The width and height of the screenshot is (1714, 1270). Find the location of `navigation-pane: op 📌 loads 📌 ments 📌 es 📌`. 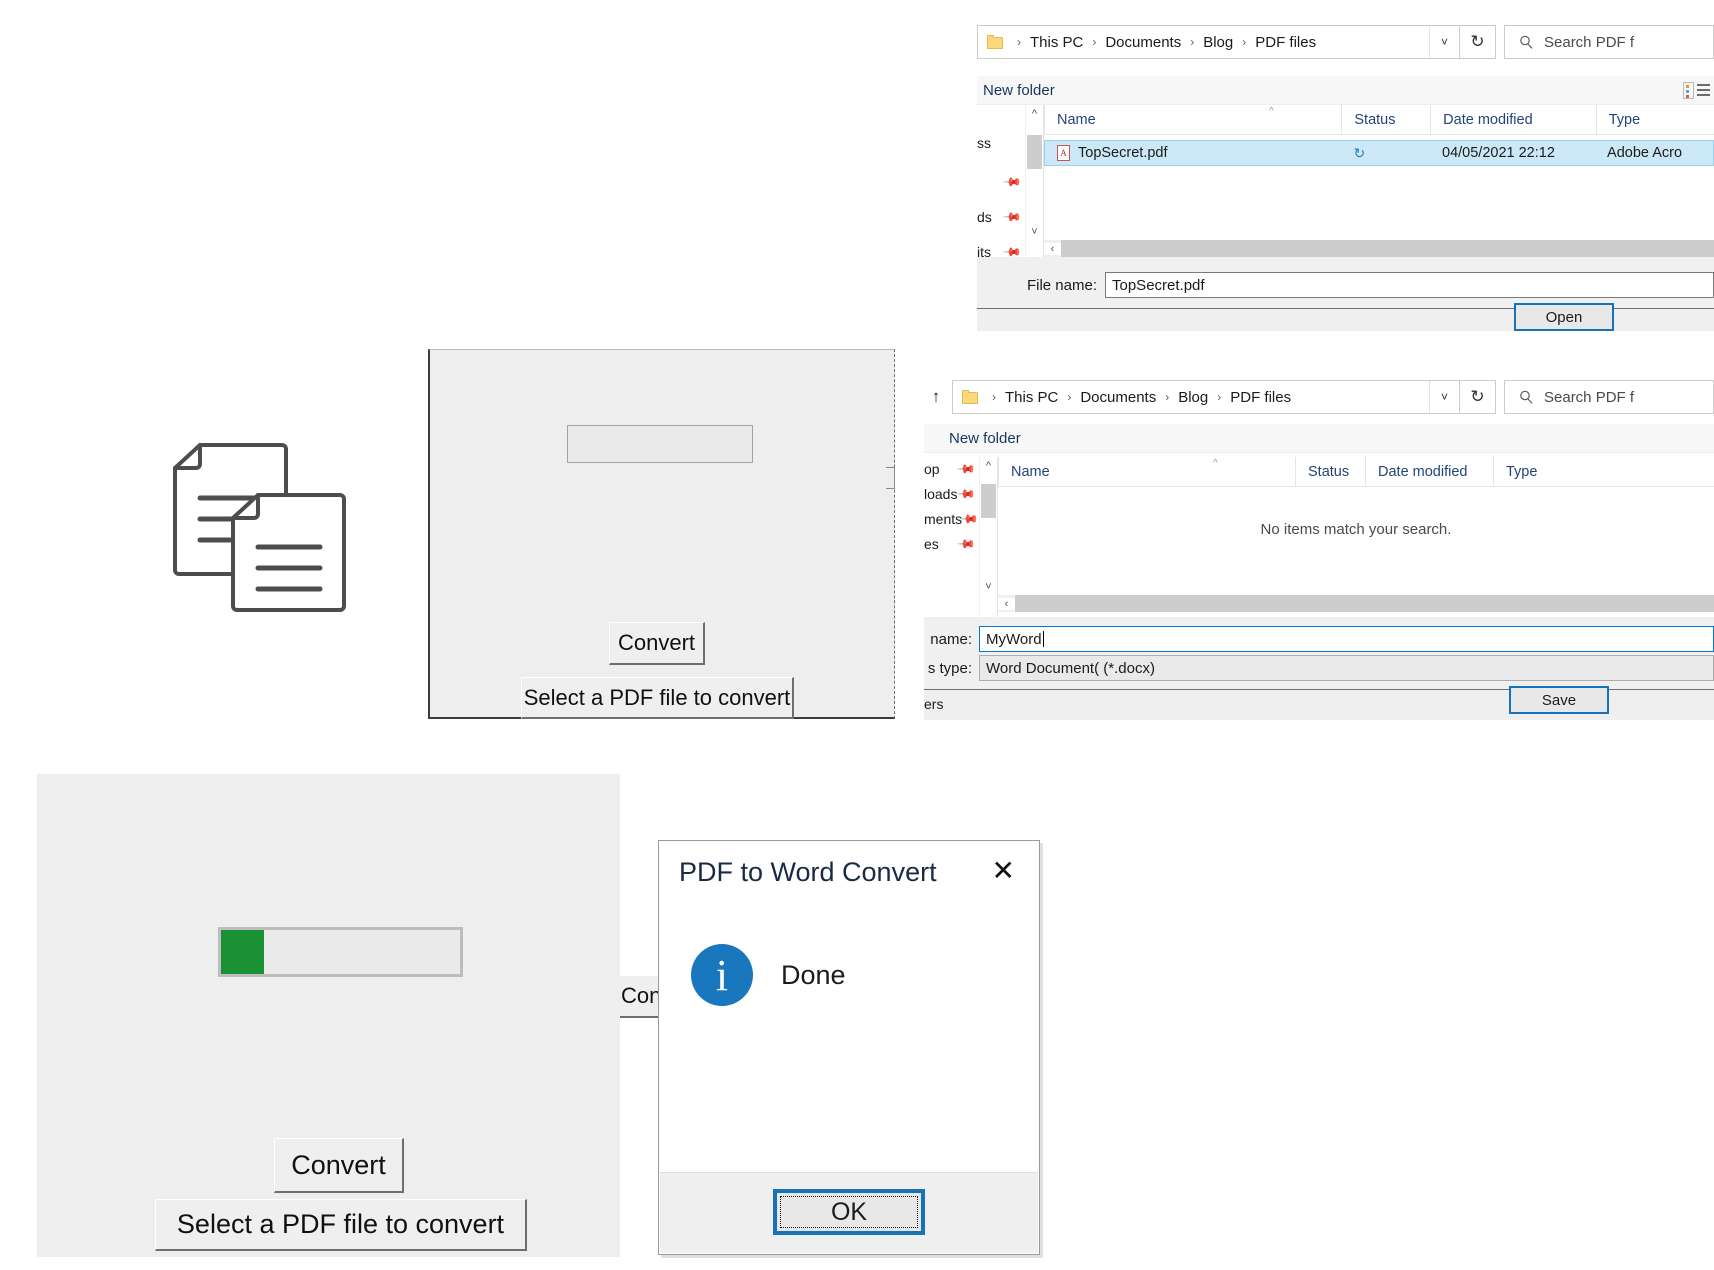

navigation-pane: op 📌 loads 📌 ments 📌 es 📌 is located at coordinates (951, 537).